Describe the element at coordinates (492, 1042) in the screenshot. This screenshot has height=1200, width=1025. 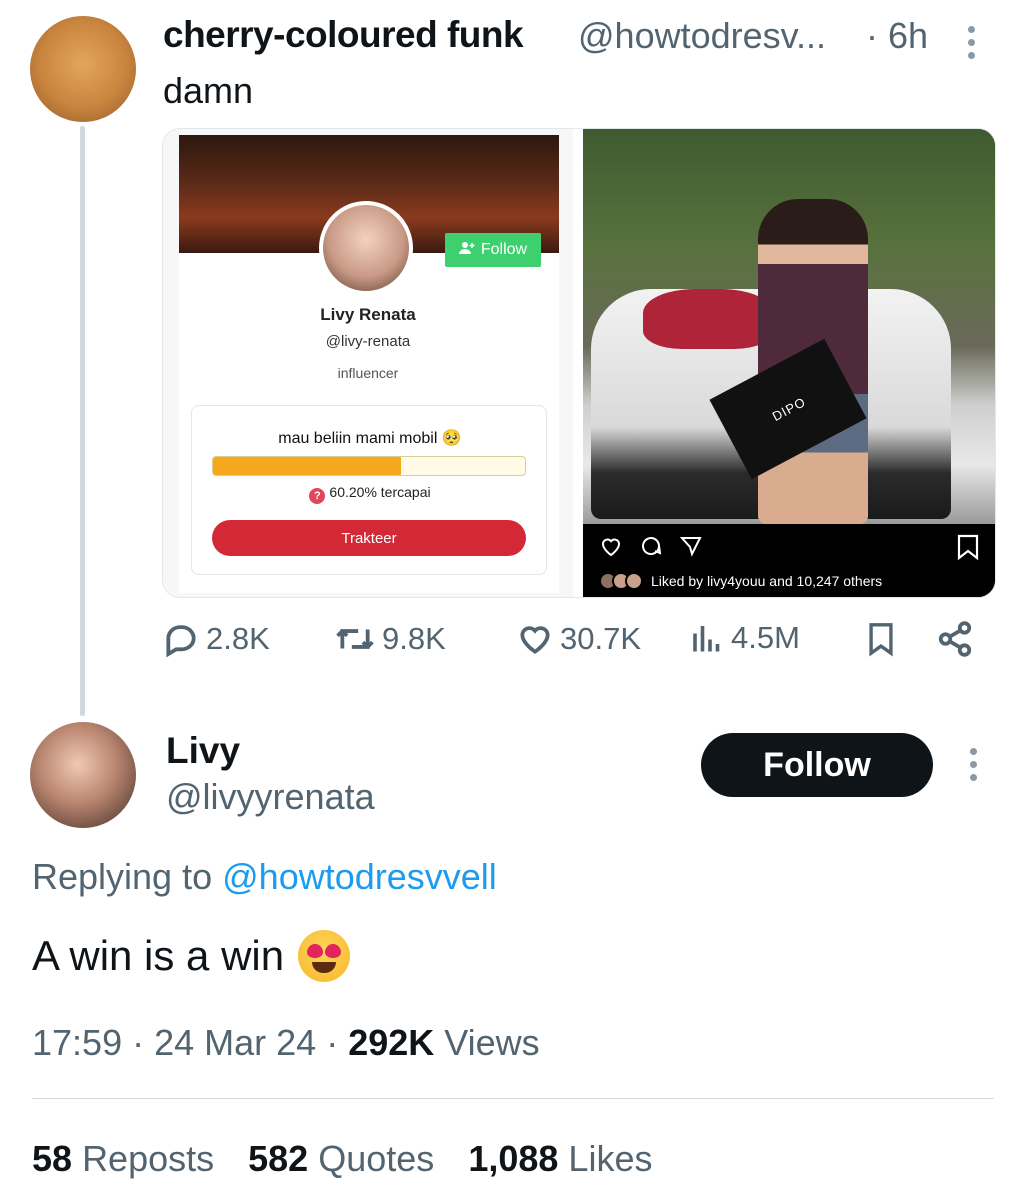
I see `reply-views-label: Views` at that location.